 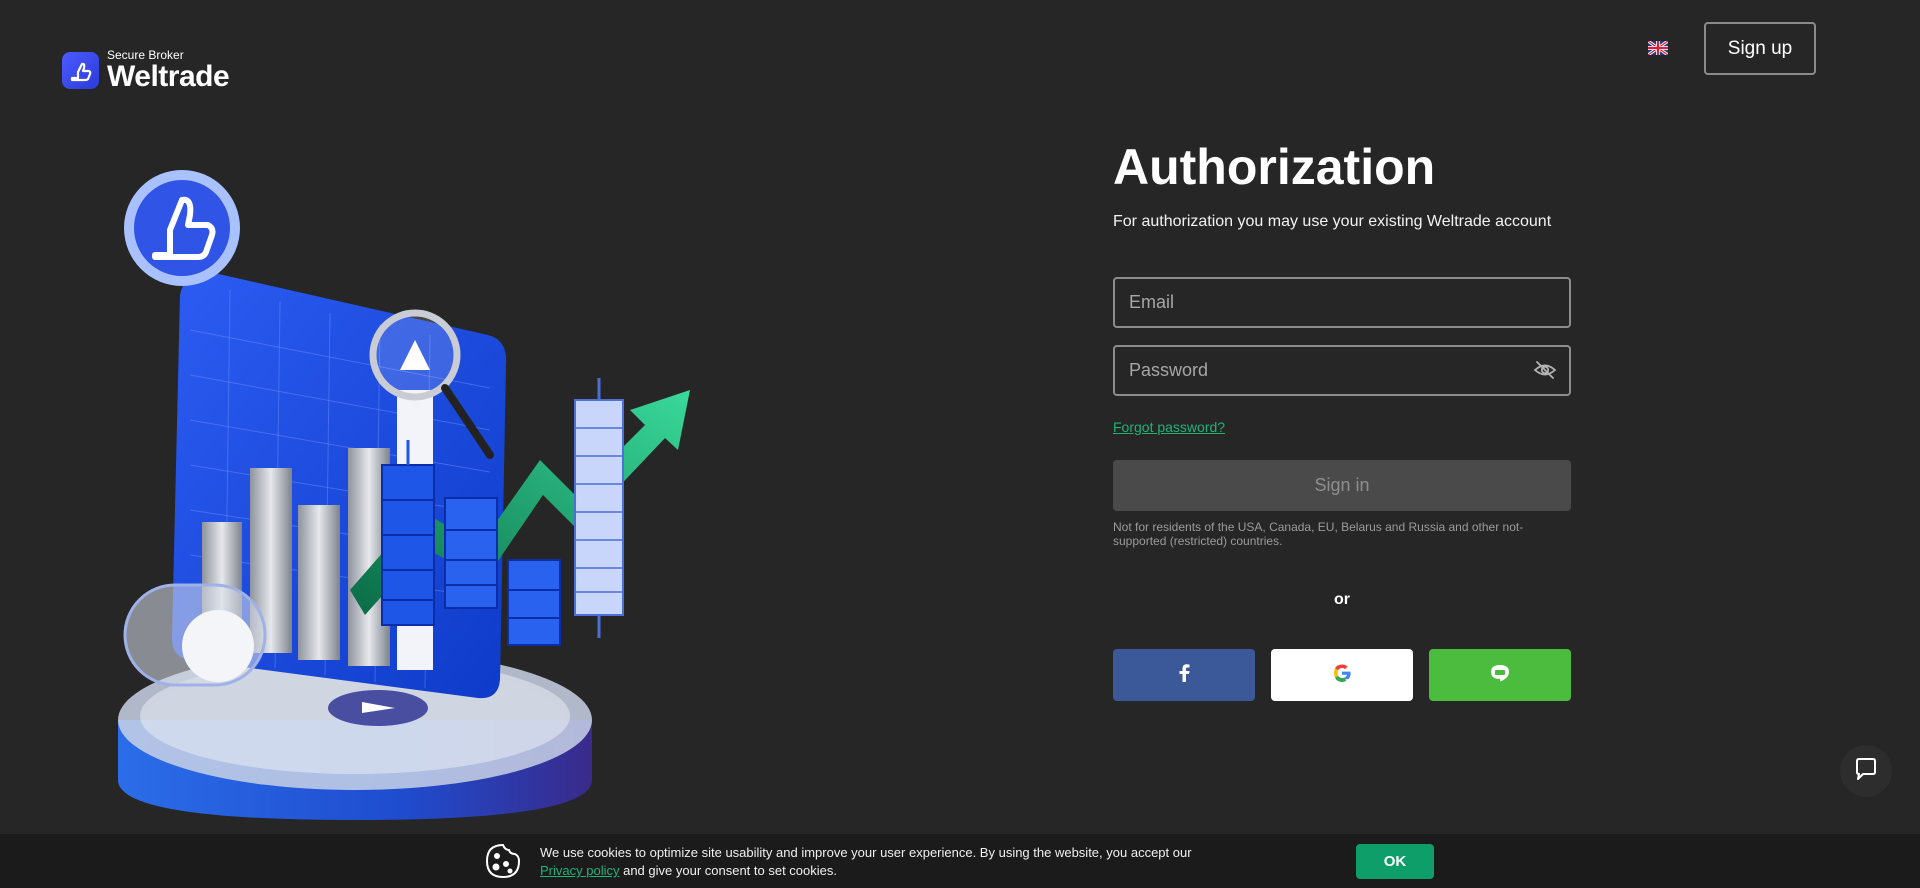 I want to click on eye-slash-icon, so click(x=1545, y=370).